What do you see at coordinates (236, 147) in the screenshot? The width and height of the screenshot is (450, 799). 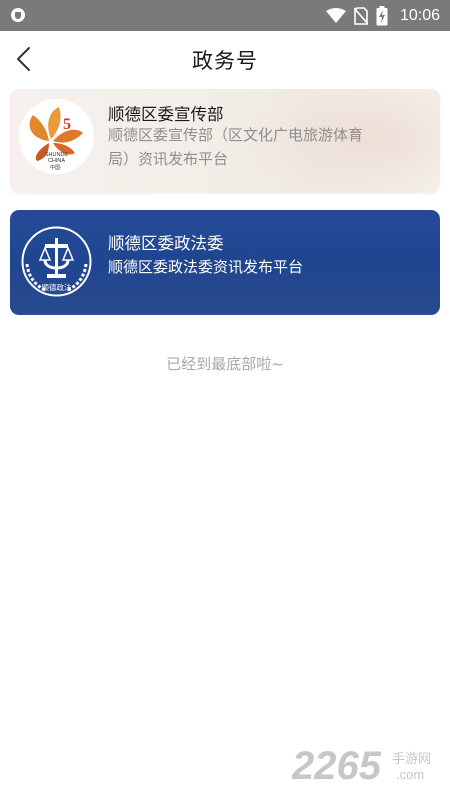 I see `account-description: 顺德区委宣传部（区文化广电旅游体育局）资讯发布平台` at bounding box center [236, 147].